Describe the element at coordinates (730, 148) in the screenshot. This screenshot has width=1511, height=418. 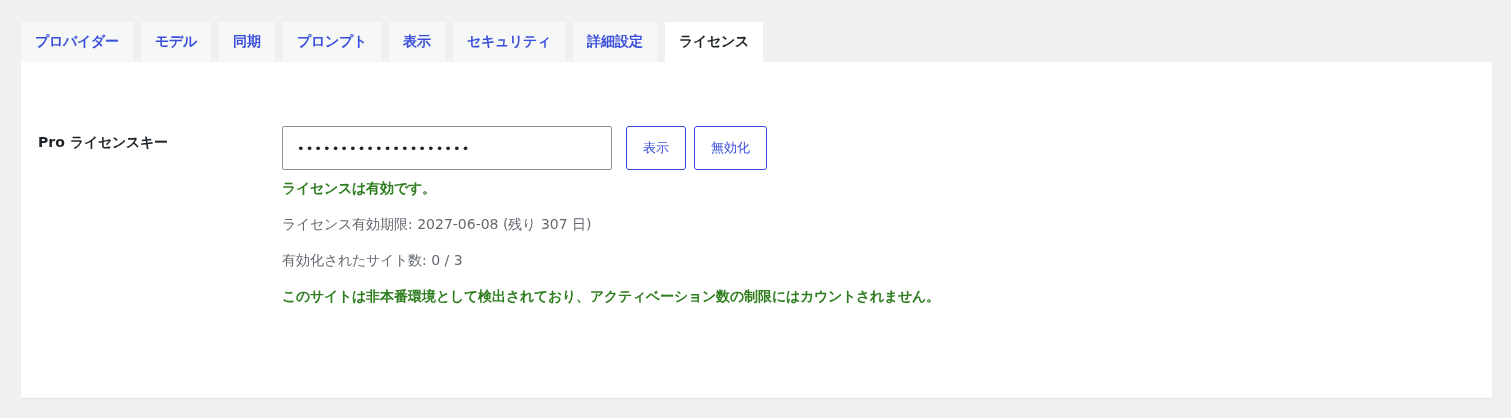
I see `license-button: 無効化` at that location.